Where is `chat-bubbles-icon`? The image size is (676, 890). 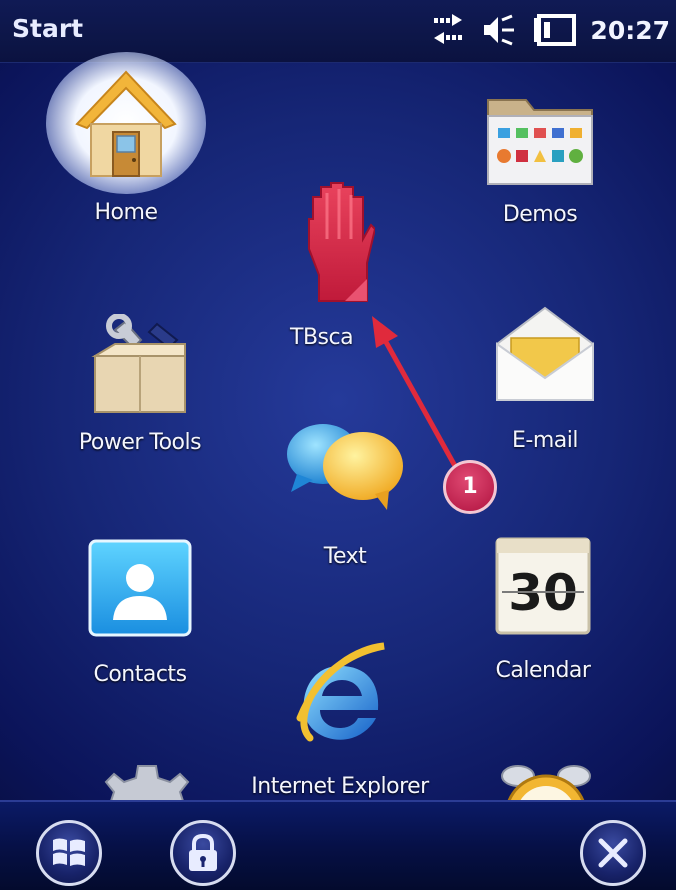
chat-bubbles-icon is located at coordinates (345, 467).